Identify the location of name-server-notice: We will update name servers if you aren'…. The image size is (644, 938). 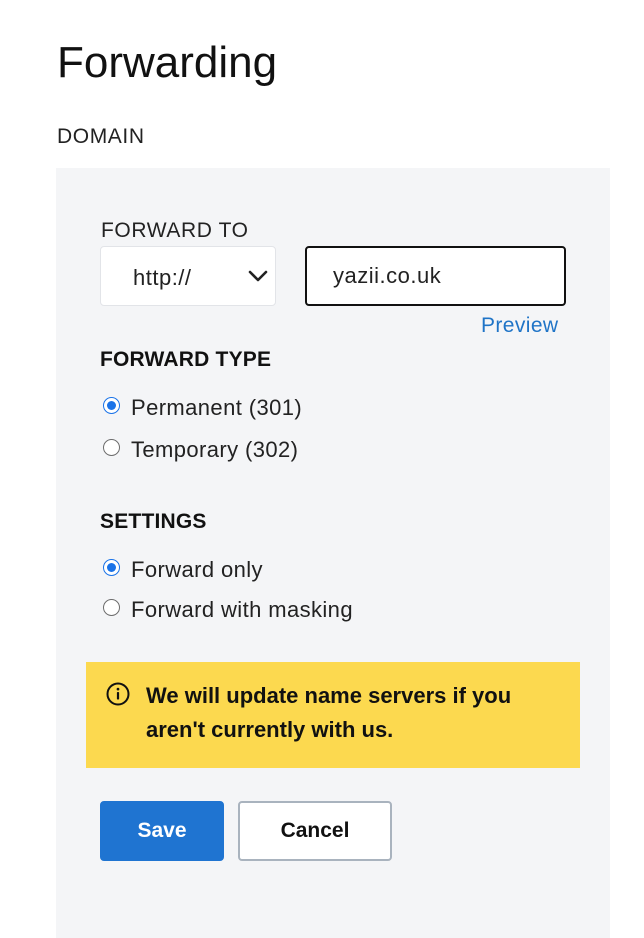
(333, 715).